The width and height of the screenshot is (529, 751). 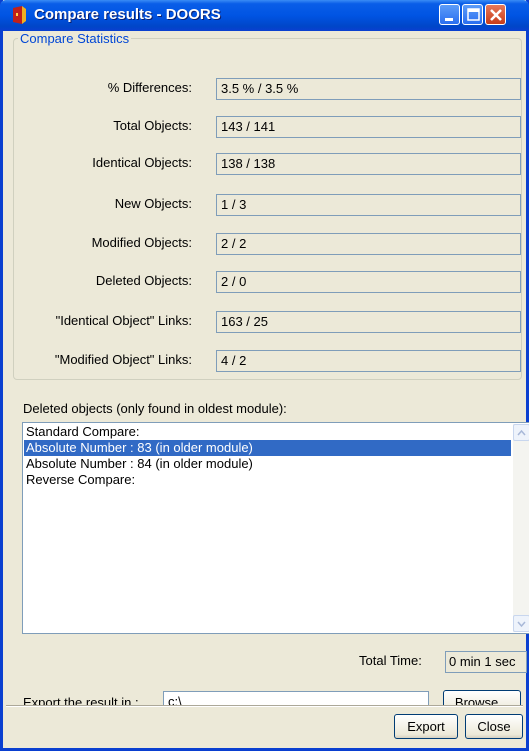 What do you see at coordinates (75, 38) in the screenshot?
I see `compare-statistics-legend: Compare Statistics` at bounding box center [75, 38].